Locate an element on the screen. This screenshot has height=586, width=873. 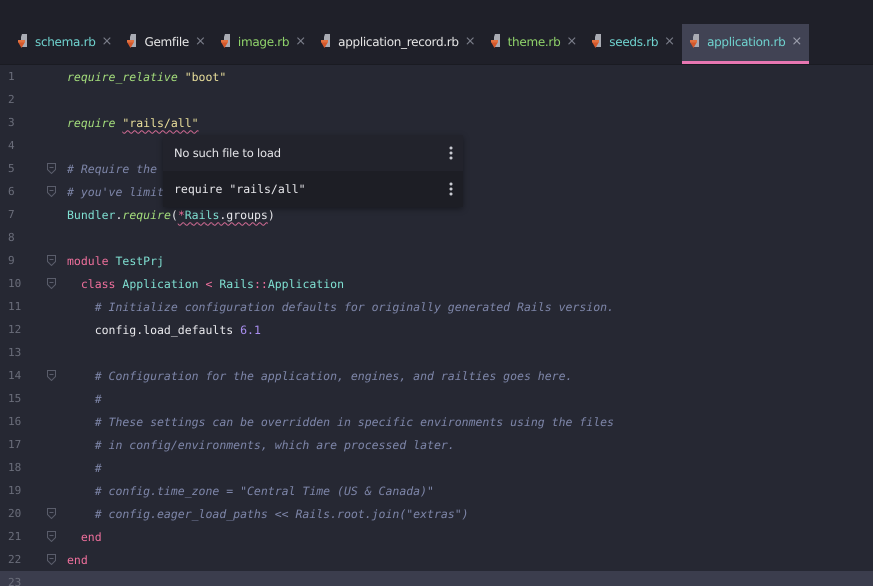
line-number: 16 is located at coordinates (14, 421).